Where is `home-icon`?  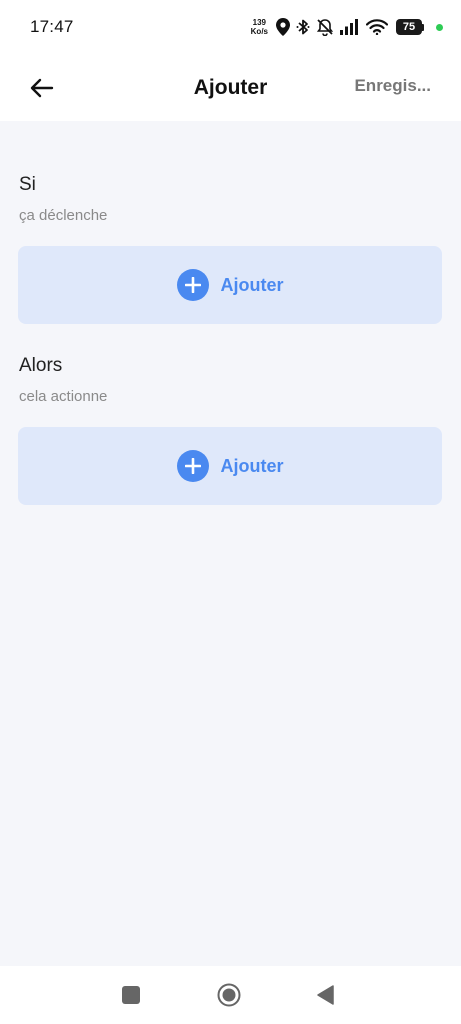
home-icon is located at coordinates (229, 995).